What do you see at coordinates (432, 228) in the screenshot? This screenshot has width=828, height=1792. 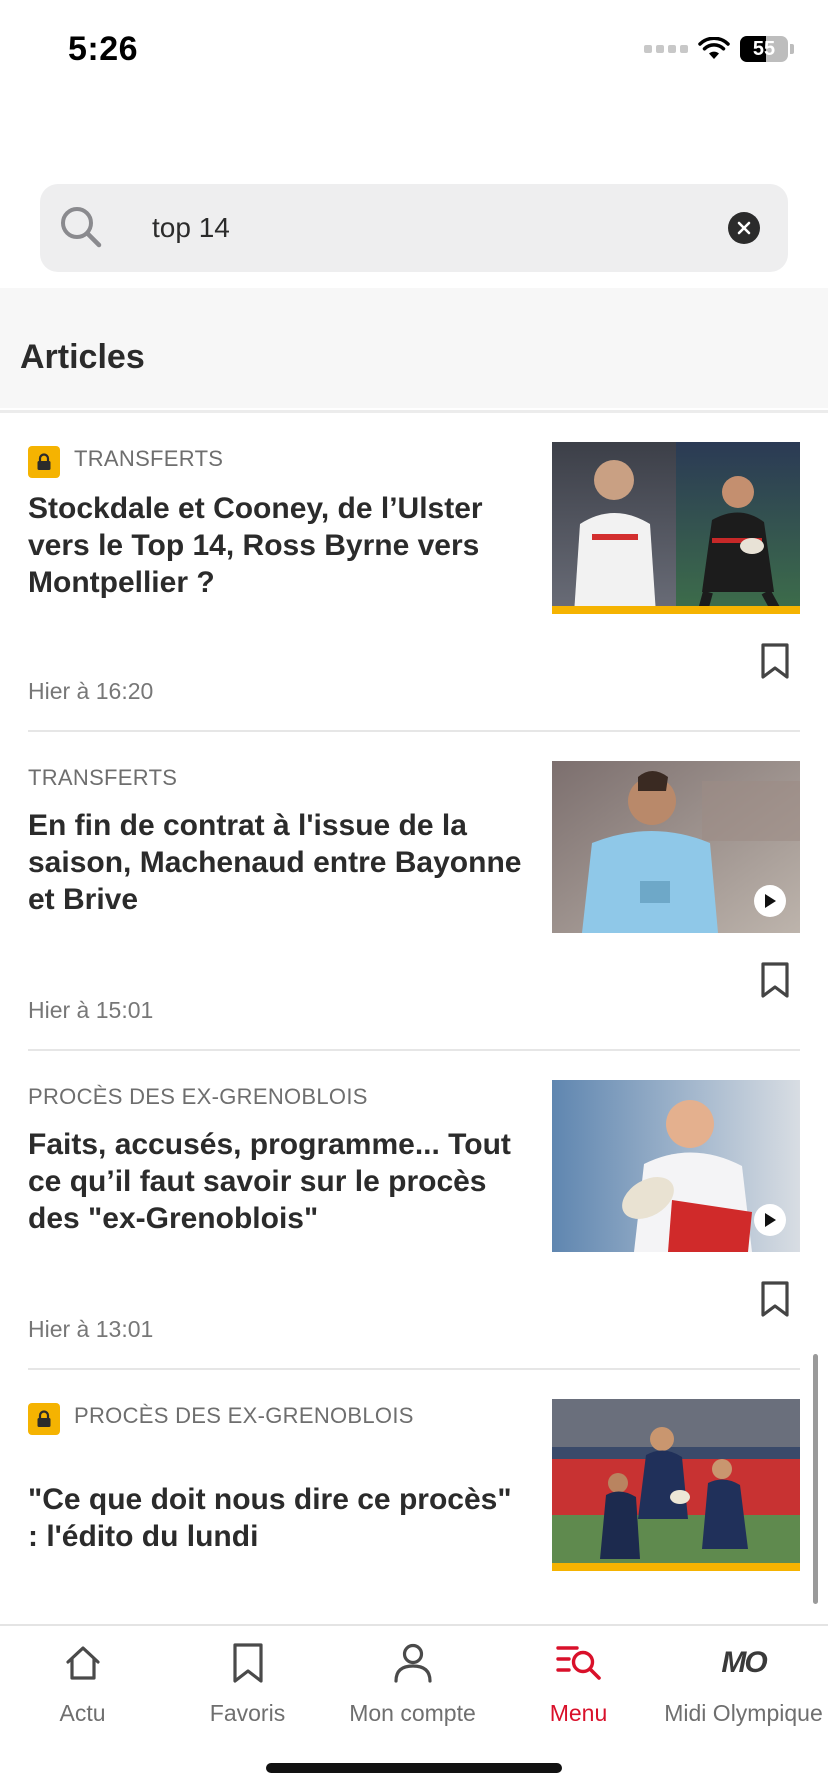 I see `search-input` at bounding box center [432, 228].